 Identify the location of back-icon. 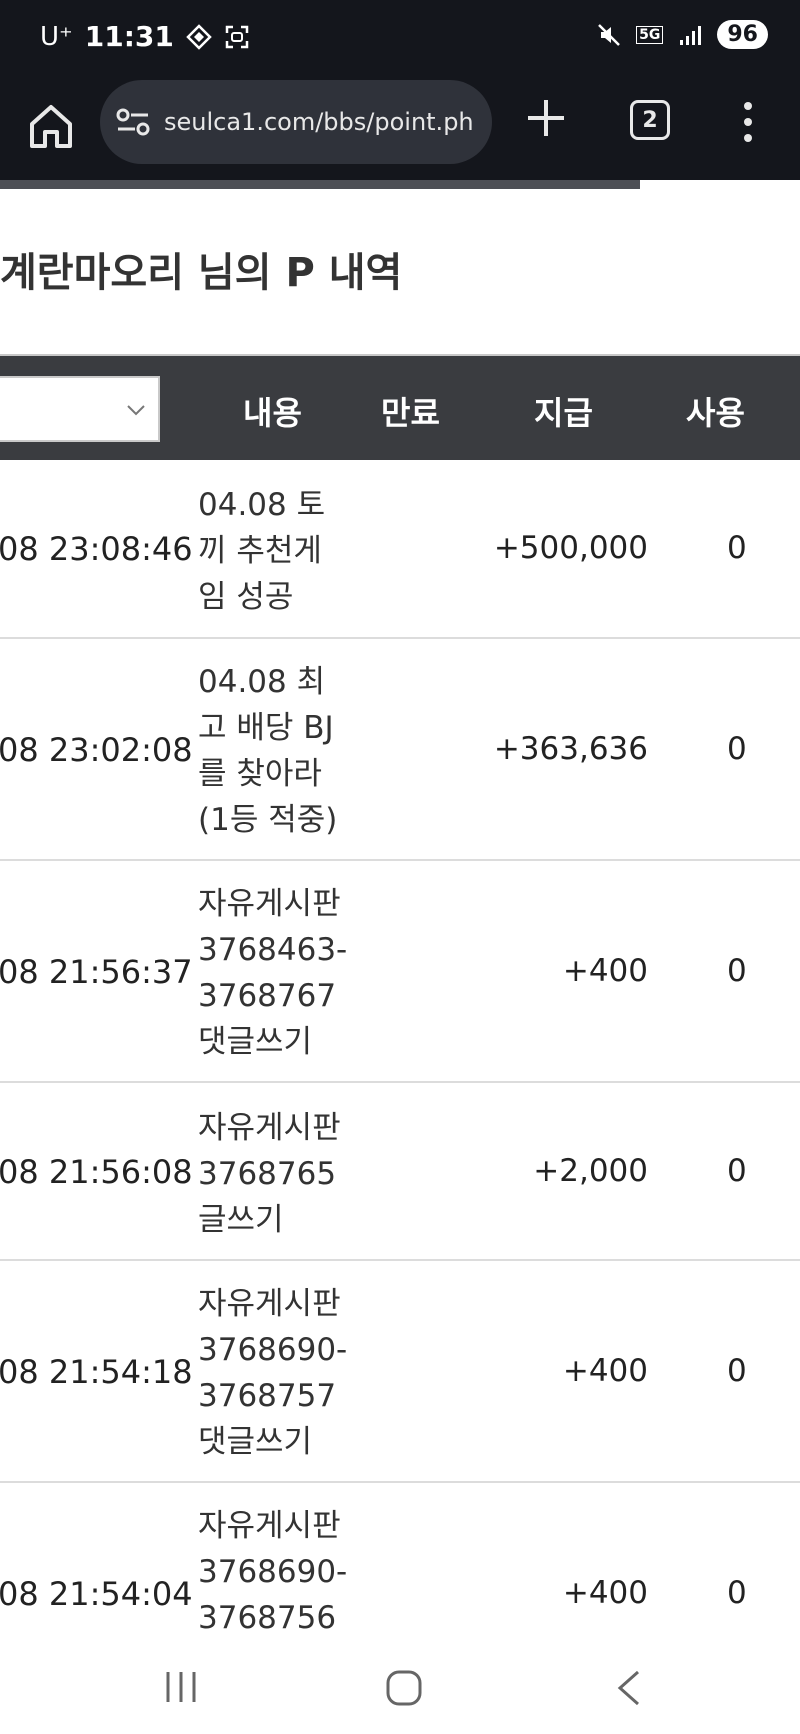
(629, 1688).